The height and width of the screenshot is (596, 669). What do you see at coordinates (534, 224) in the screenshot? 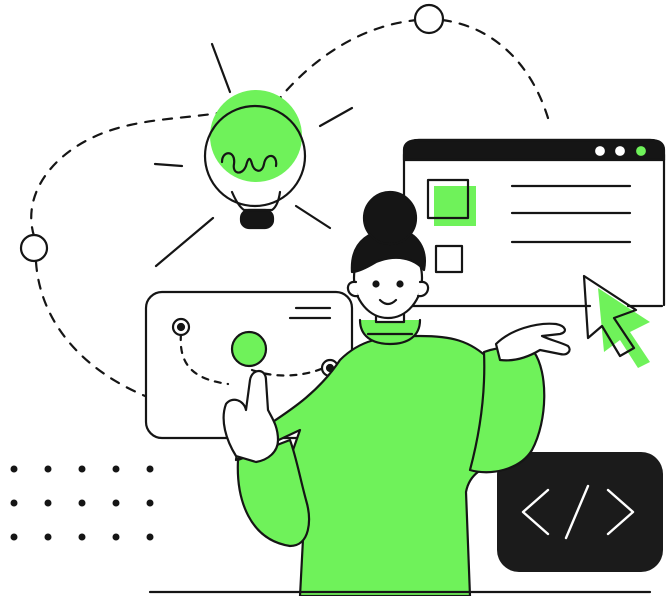
I see `browser-window` at bounding box center [534, 224].